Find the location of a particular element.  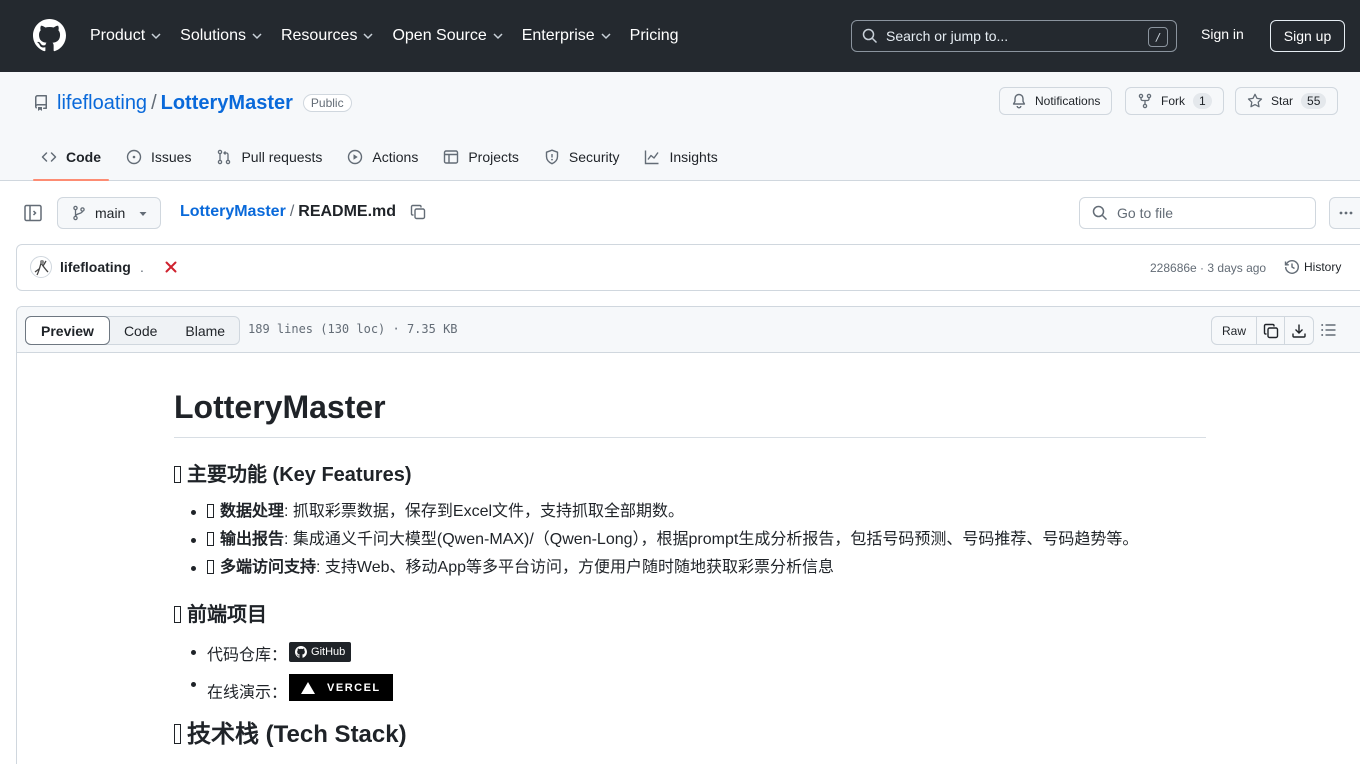

sign-up-button: Sign up is located at coordinates (1307, 36).